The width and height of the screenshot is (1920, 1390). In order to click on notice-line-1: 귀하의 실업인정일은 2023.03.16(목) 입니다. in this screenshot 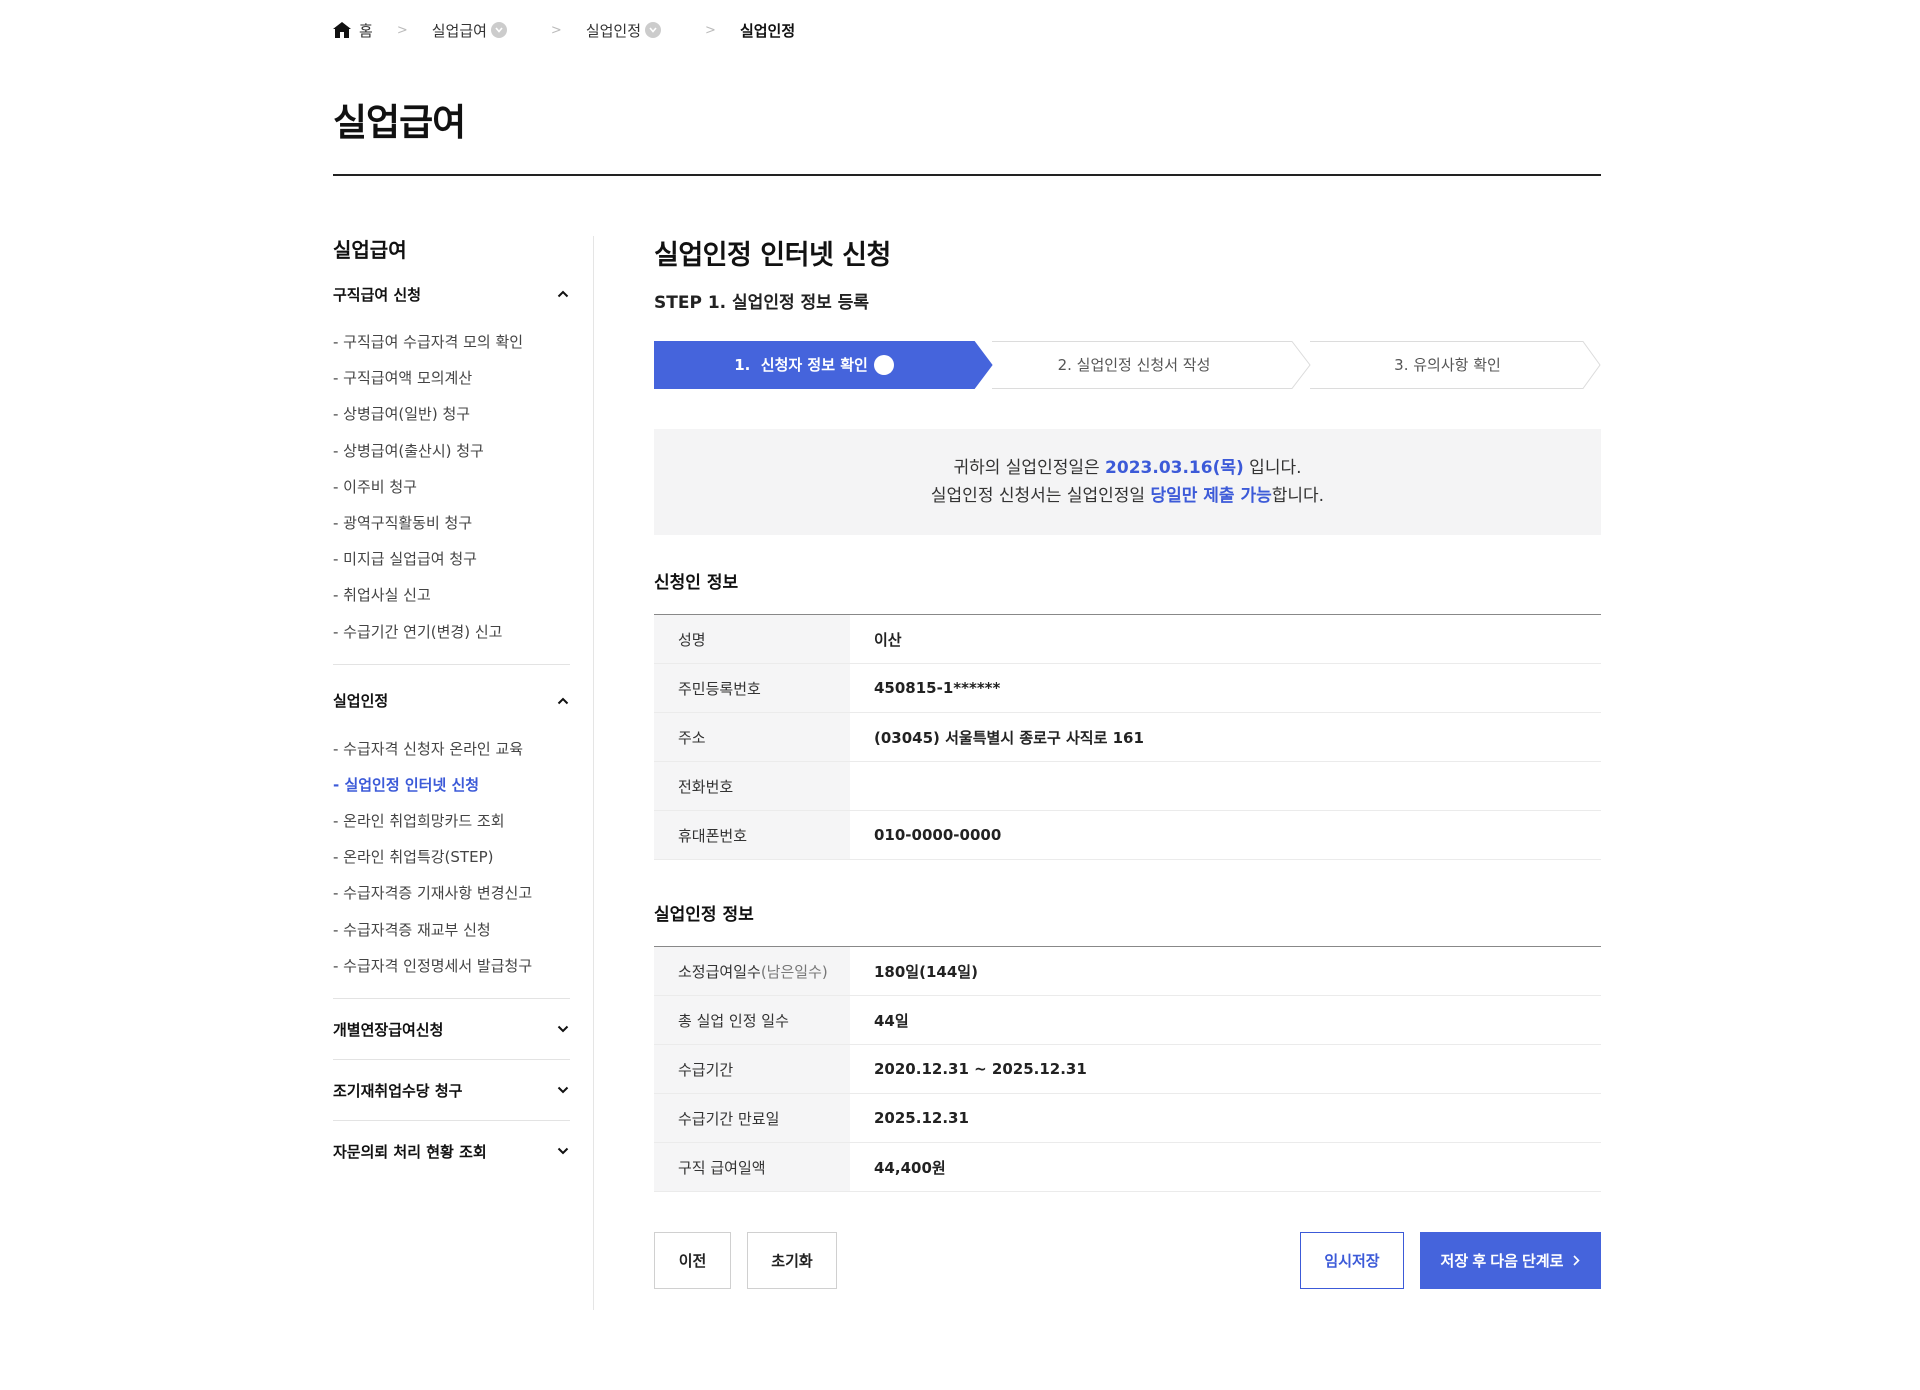, I will do `click(1127, 468)`.